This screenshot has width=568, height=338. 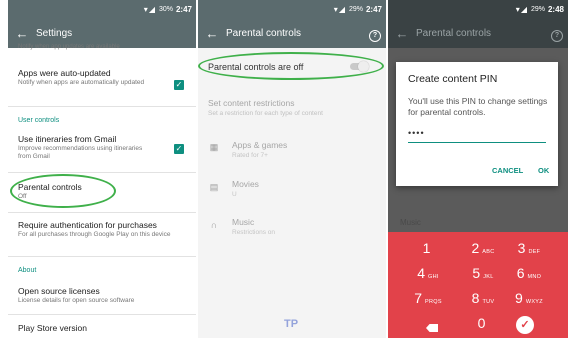 I want to click on key-5: 5 JKL, so click(x=483, y=276).